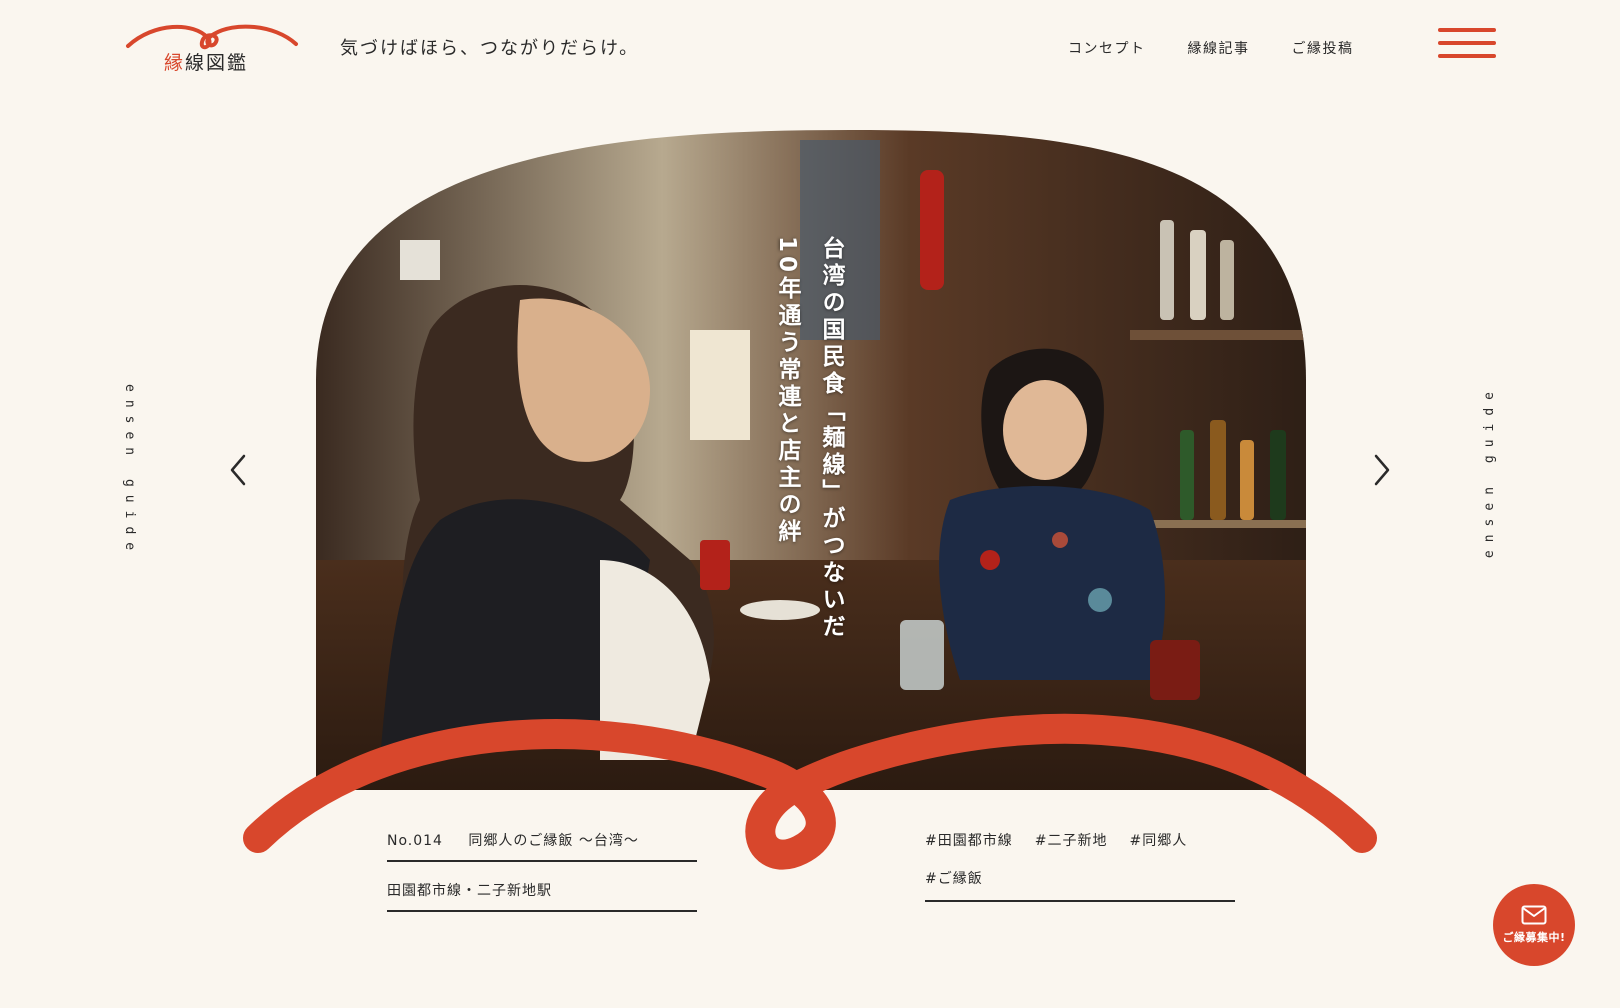 This screenshot has height=1008, width=1620. Describe the element at coordinates (787, 391) in the screenshot. I see `hero-title-line-2: 10年通う常連と店主の絆` at that location.